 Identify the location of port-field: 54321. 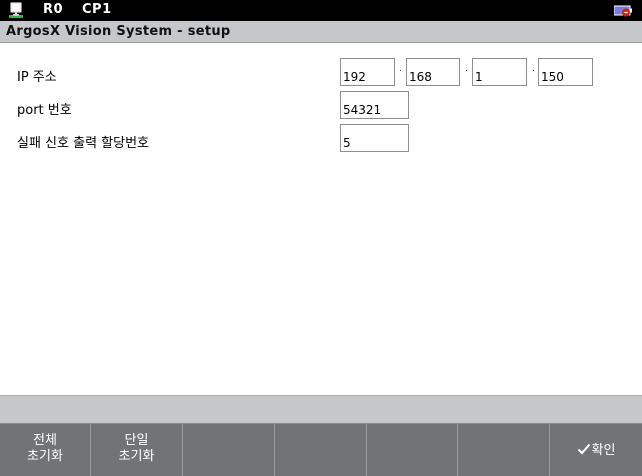
(374, 105).